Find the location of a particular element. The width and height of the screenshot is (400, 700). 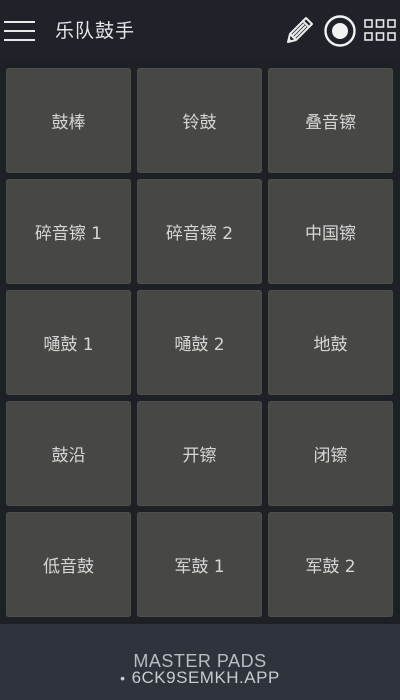

hamburger-menu-icon is located at coordinates (20, 31).